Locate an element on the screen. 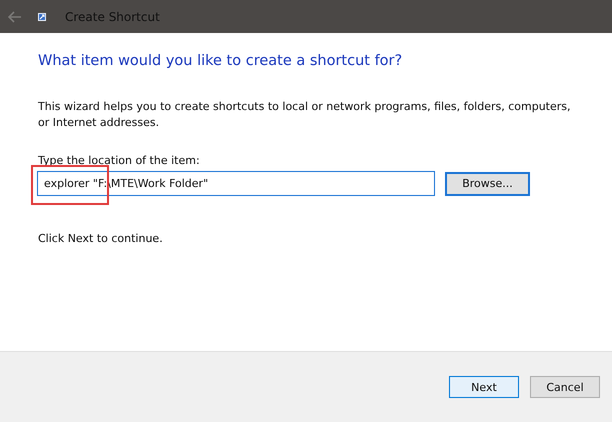 This screenshot has height=422, width=612. window-title: Create Shortcut is located at coordinates (112, 17).